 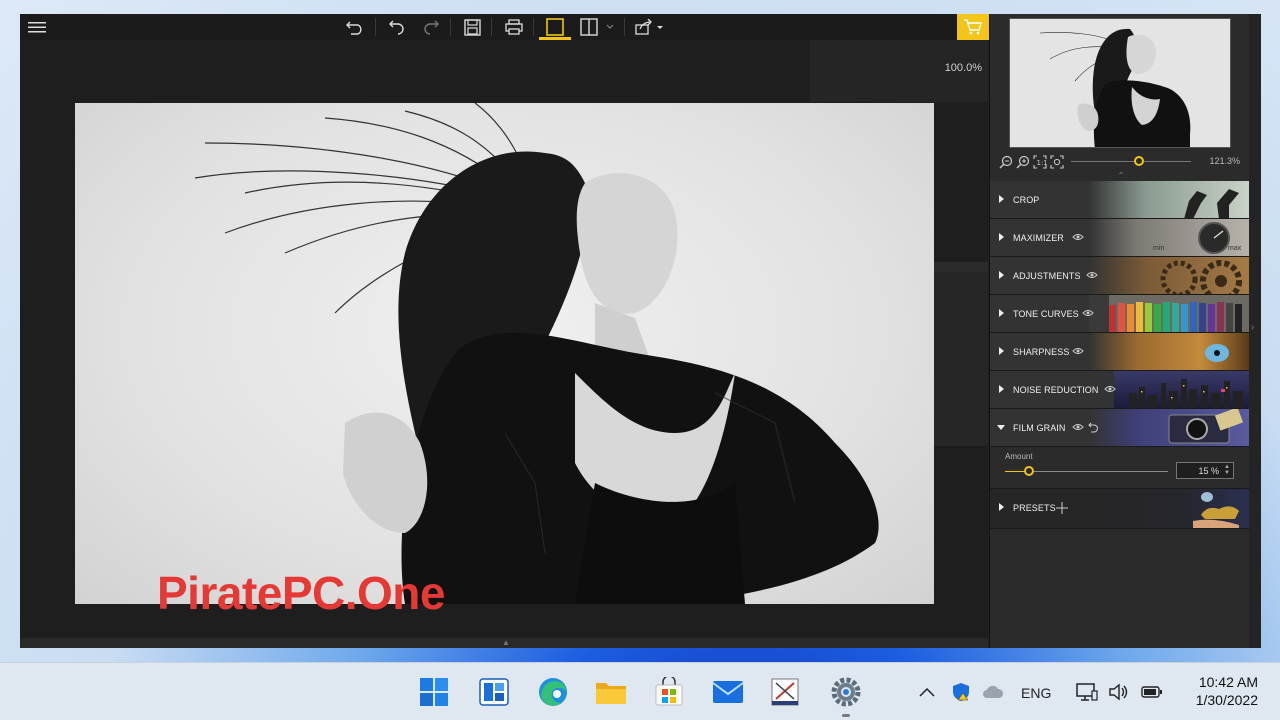 I want to click on actual-size-icon: 1:1, so click(x=1040, y=162).